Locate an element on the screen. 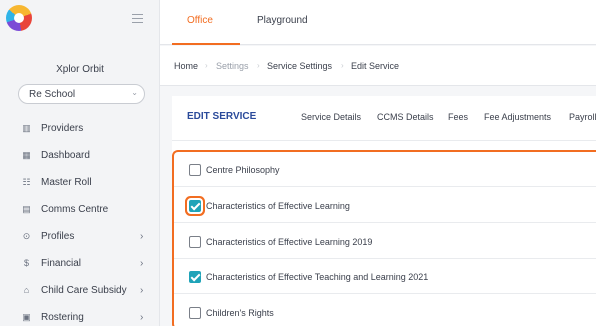 The width and height of the screenshot is (596, 326). school-select: Re School ⌄ is located at coordinates (81, 94).